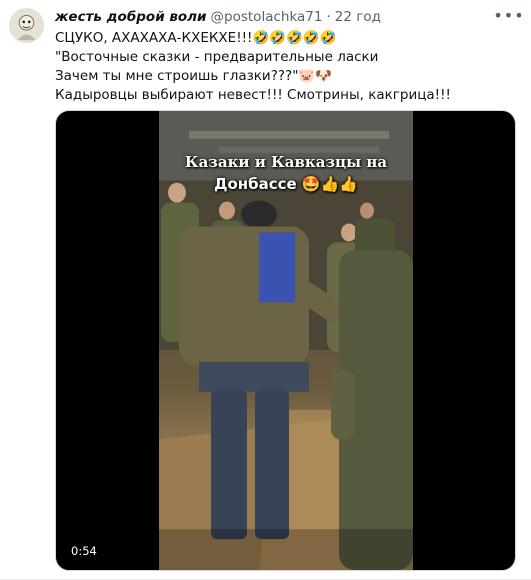 Image resolution: width=531 pixels, height=580 pixels. What do you see at coordinates (267, 17) in the screenshot?
I see `user-handle: @postolachka71` at bounding box center [267, 17].